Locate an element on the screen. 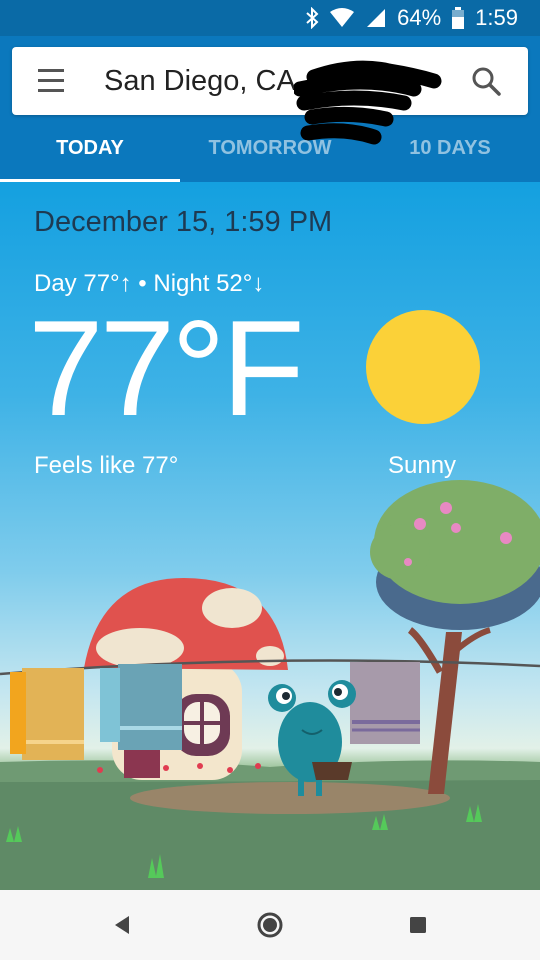 This screenshot has height=960, width=540. search-icon is located at coordinates (486, 81).